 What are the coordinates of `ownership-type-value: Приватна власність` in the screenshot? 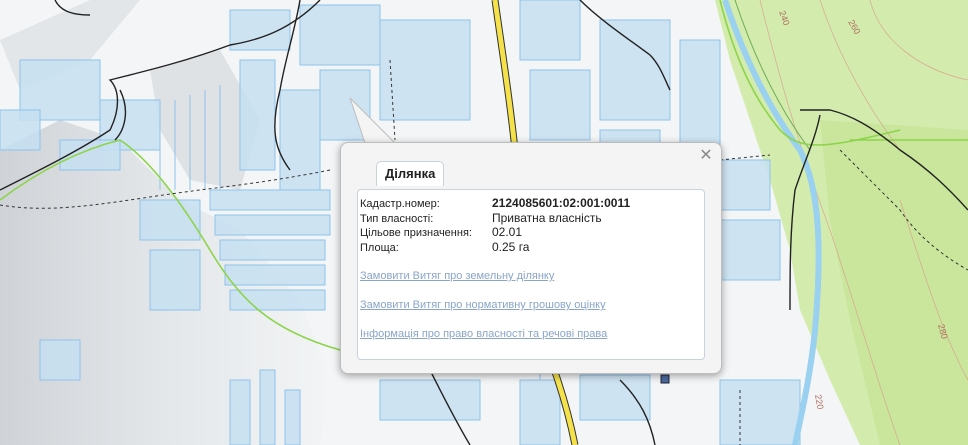 It's located at (547, 217).